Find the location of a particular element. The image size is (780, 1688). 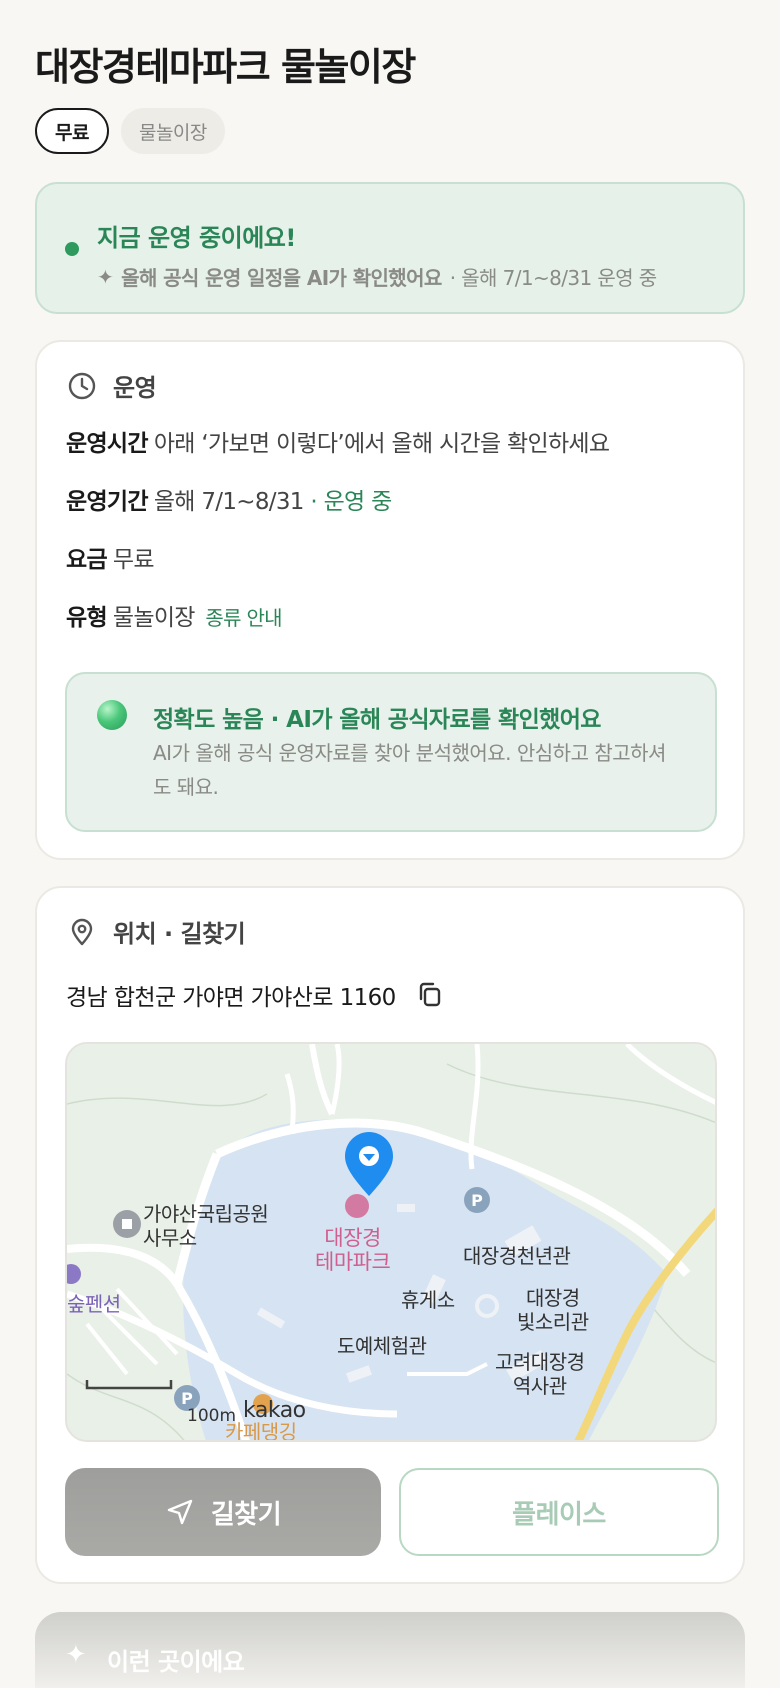

directions-button: 길찾기 is located at coordinates (223, 1512).